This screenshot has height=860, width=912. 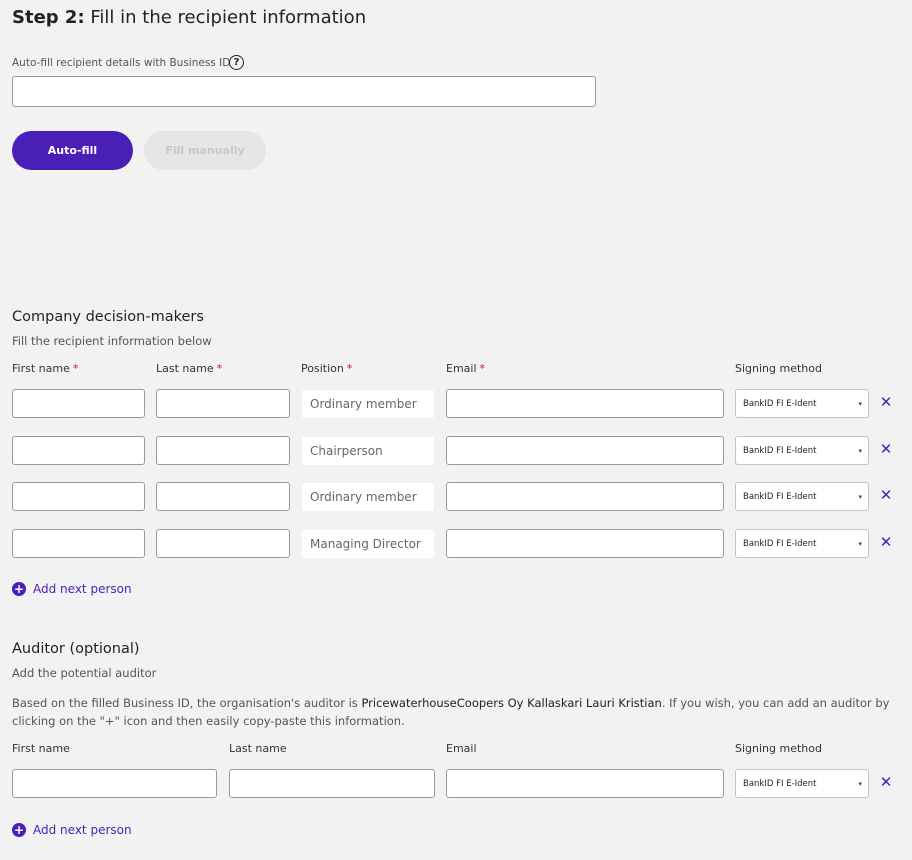 I want to click on auditor-column-signing-method: Signing method, so click(x=778, y=748).